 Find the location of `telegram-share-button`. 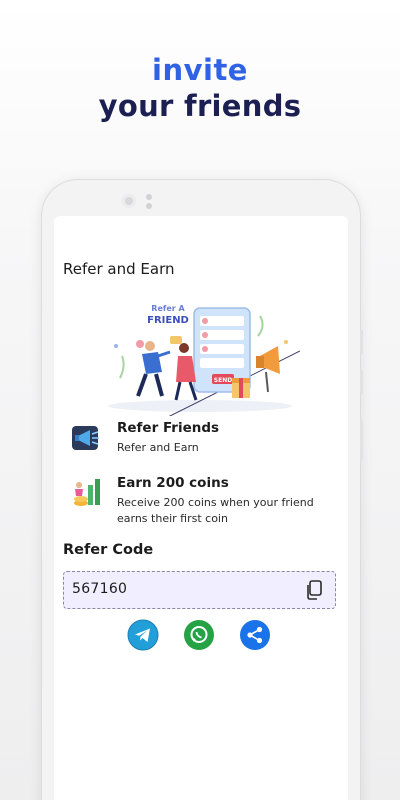

telegram-share-button is located at coordinates (143, 635).